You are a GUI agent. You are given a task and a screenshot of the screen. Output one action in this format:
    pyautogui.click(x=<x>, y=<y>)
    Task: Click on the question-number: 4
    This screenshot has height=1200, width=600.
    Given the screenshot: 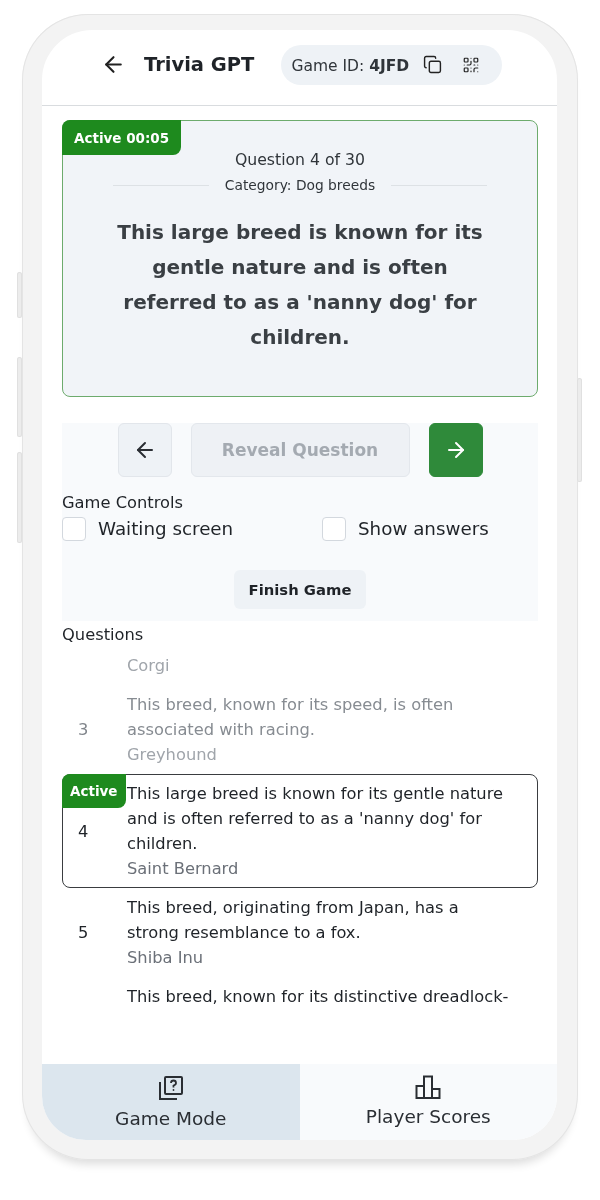 What is the action you would take?
    pyautogui.click(x=83, y=831)
    